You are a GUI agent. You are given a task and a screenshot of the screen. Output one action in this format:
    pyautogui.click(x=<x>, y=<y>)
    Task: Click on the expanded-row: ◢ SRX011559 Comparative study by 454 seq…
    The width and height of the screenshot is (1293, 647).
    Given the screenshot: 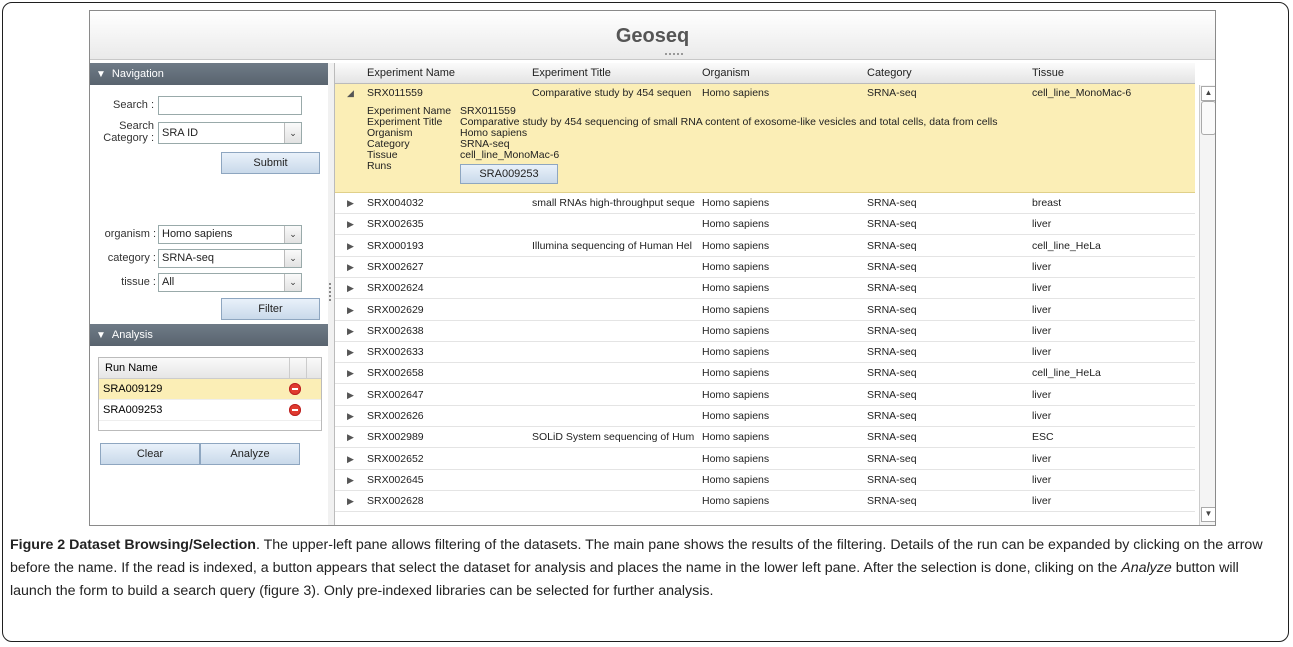 What is the action you would take?
    pyautogui.click(x=765, y=138)
    